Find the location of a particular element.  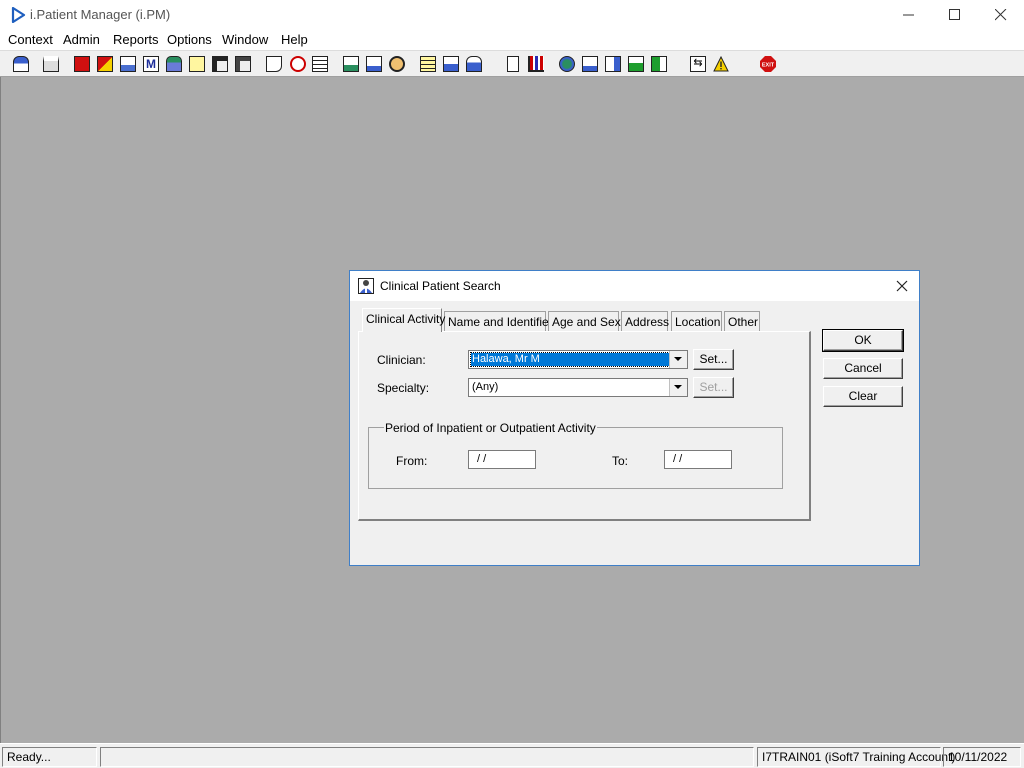

toolbar: M ⇆ EXIT is located at coordinates (512, 63).